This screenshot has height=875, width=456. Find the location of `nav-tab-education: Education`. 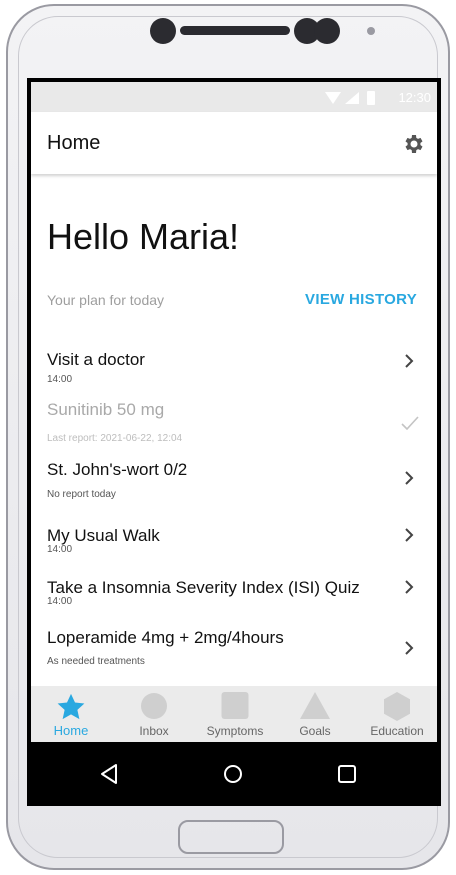

nav-tab-education: Education is located at coordinates (397, 714).